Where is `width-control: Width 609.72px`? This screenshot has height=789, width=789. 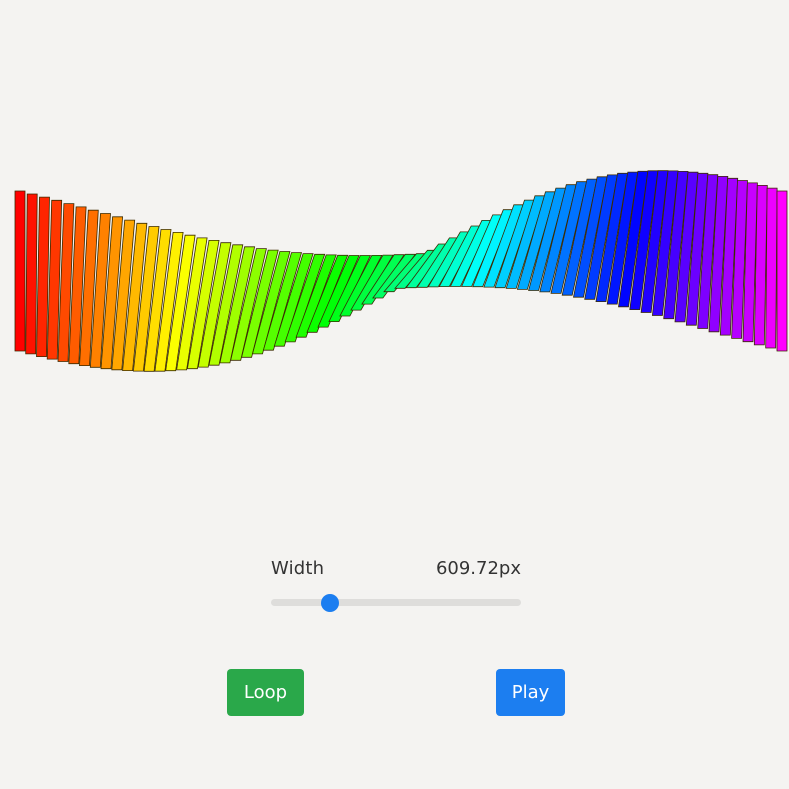
width-control: Width 609.72px is located at coordinates (396, 586).